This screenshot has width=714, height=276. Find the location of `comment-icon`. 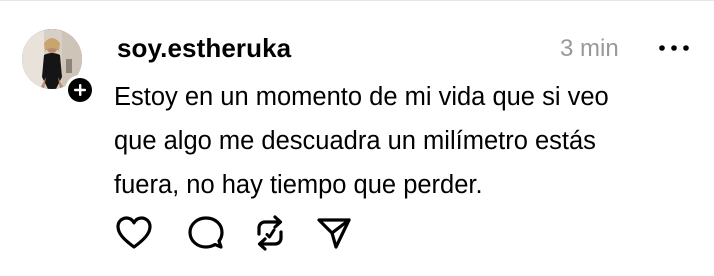

comment-icon is located at coordinates (206, 232).